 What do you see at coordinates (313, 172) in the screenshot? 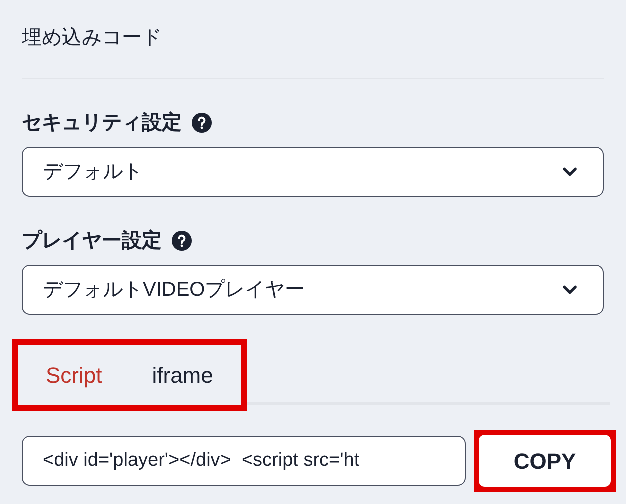
I see `dropdown-select: デフォルト` at bounding box center [313, 172].